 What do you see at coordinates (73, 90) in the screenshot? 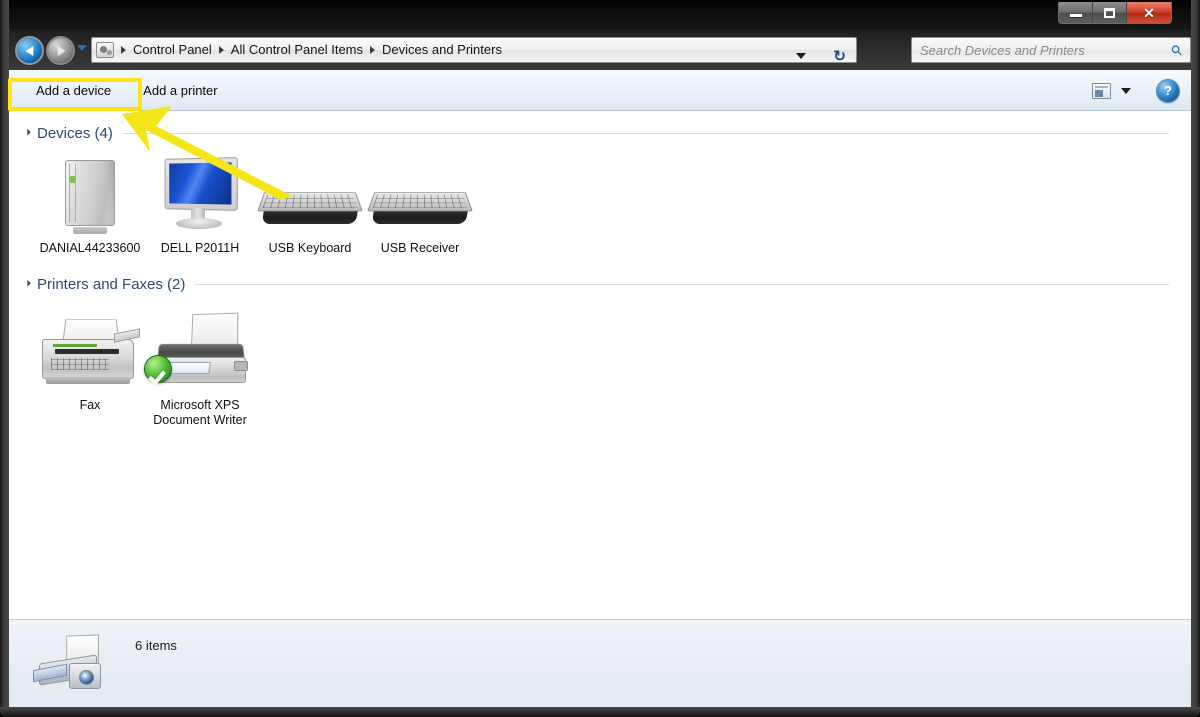
I see `add-a-device-button: Add a device` at bounding box center [73, 90].